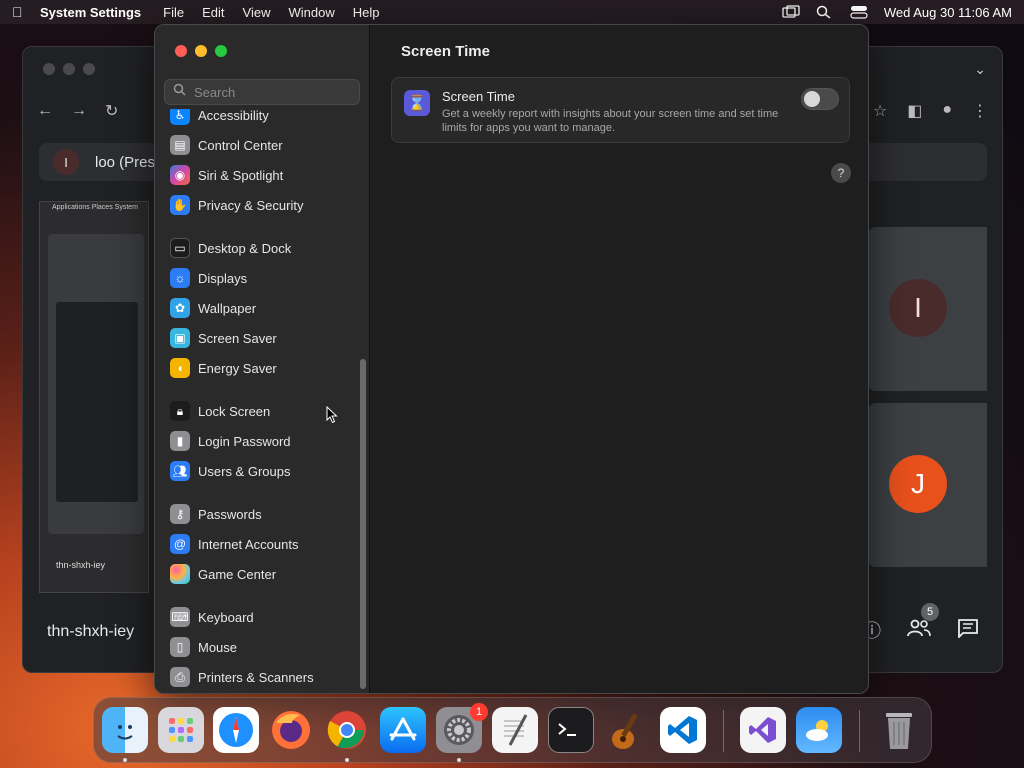  What do you see at coordinates (236, 730) in the screenshot?
I see `safari-icon` at bounding box center [236, 730].